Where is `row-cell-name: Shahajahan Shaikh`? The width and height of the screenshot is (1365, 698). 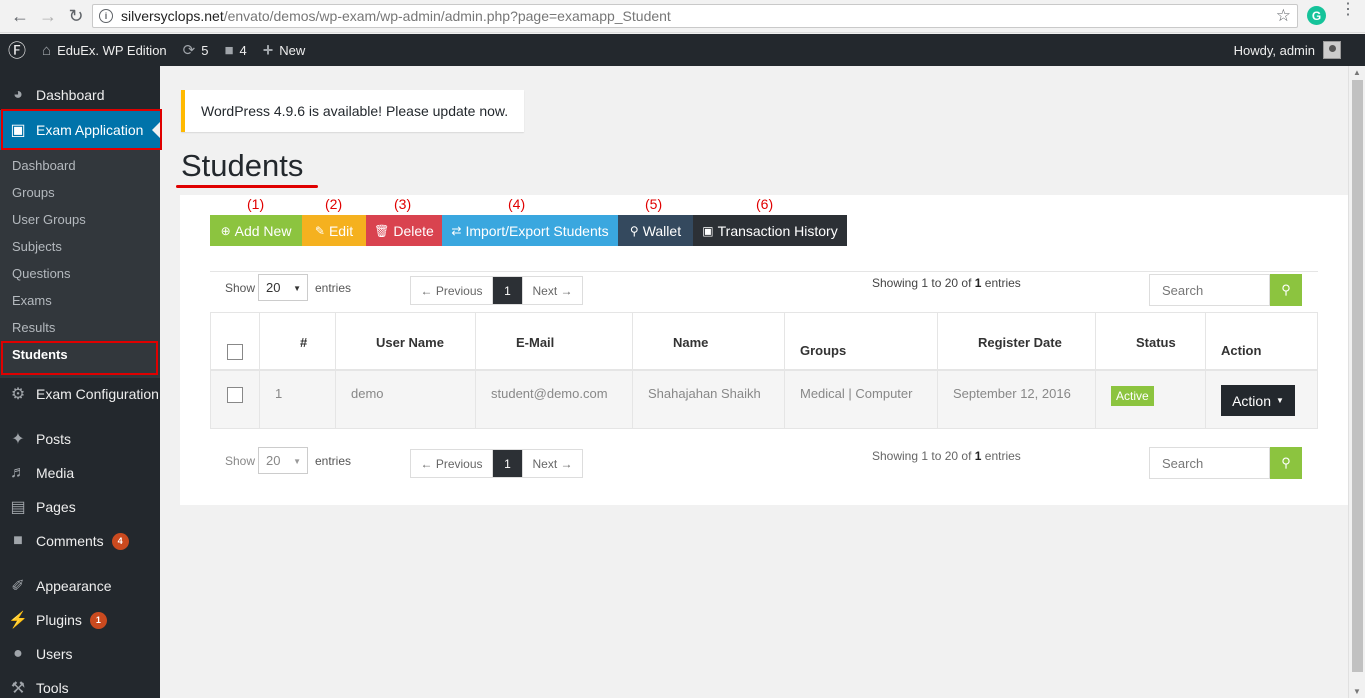 row-cell-name: Shahajahan Shaikh is located at coordinates (709, 399).